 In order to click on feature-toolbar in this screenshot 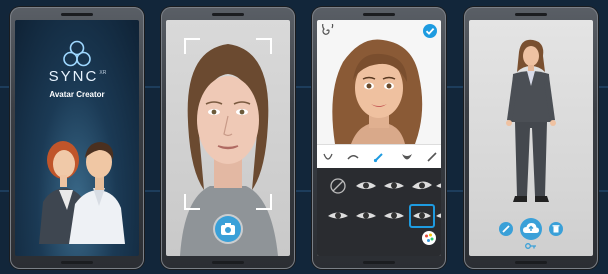, I will do `click(379, 156)`.